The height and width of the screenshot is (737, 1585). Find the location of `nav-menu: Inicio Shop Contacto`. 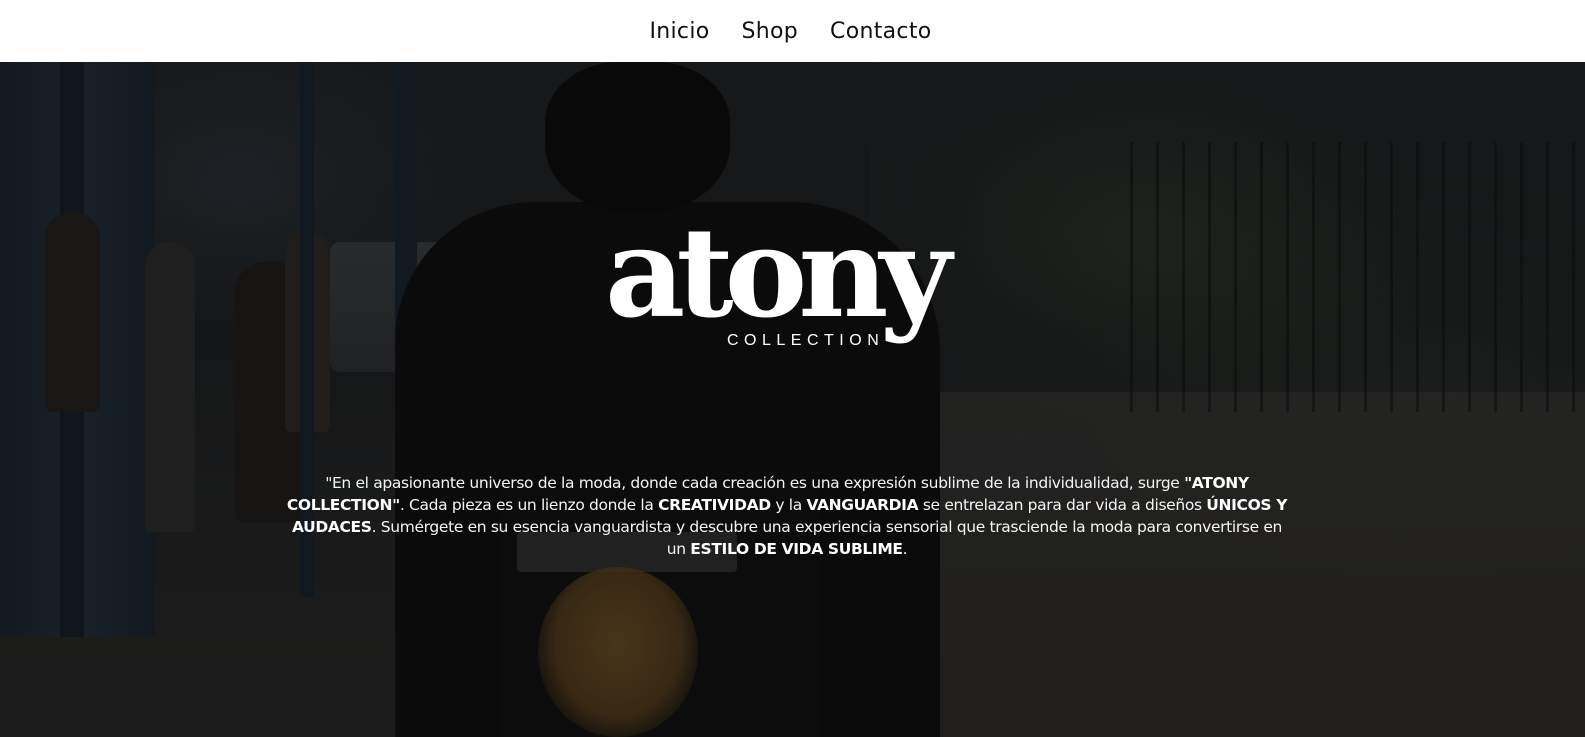

nav-menu: Inicio Shop Contacto is located at coordinates (790, 31).